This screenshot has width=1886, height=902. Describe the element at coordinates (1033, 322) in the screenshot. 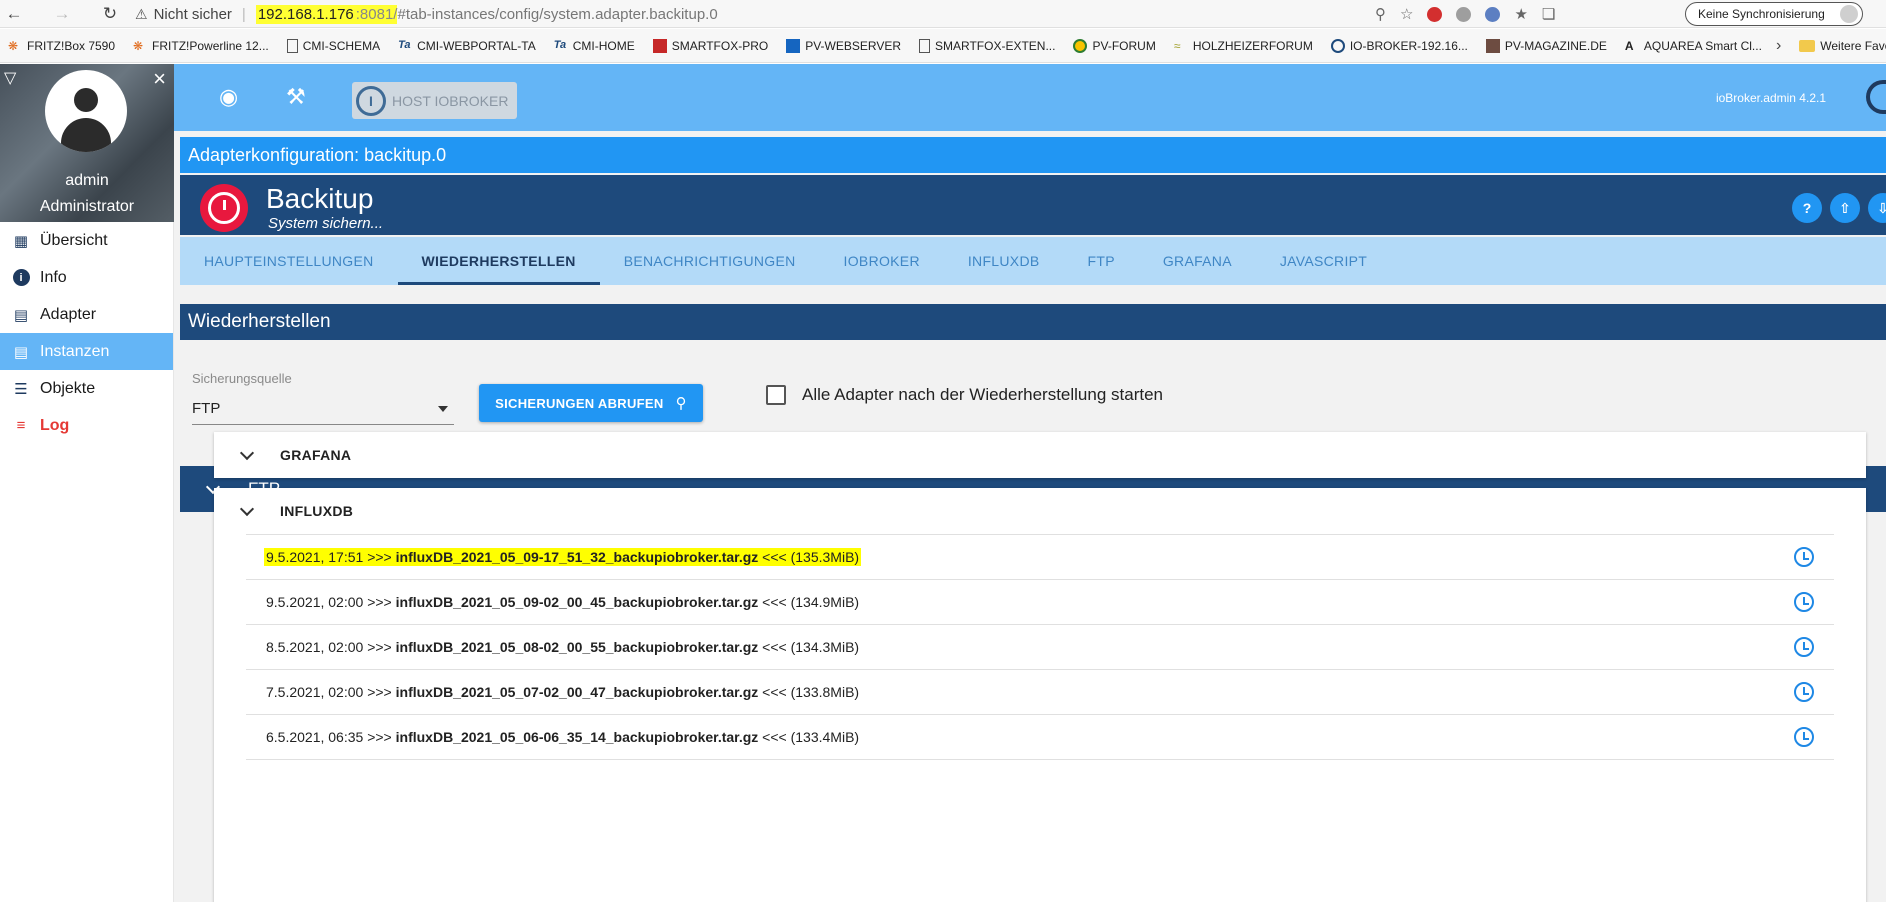

I see `section-title: Wiederherstellen` at that location.